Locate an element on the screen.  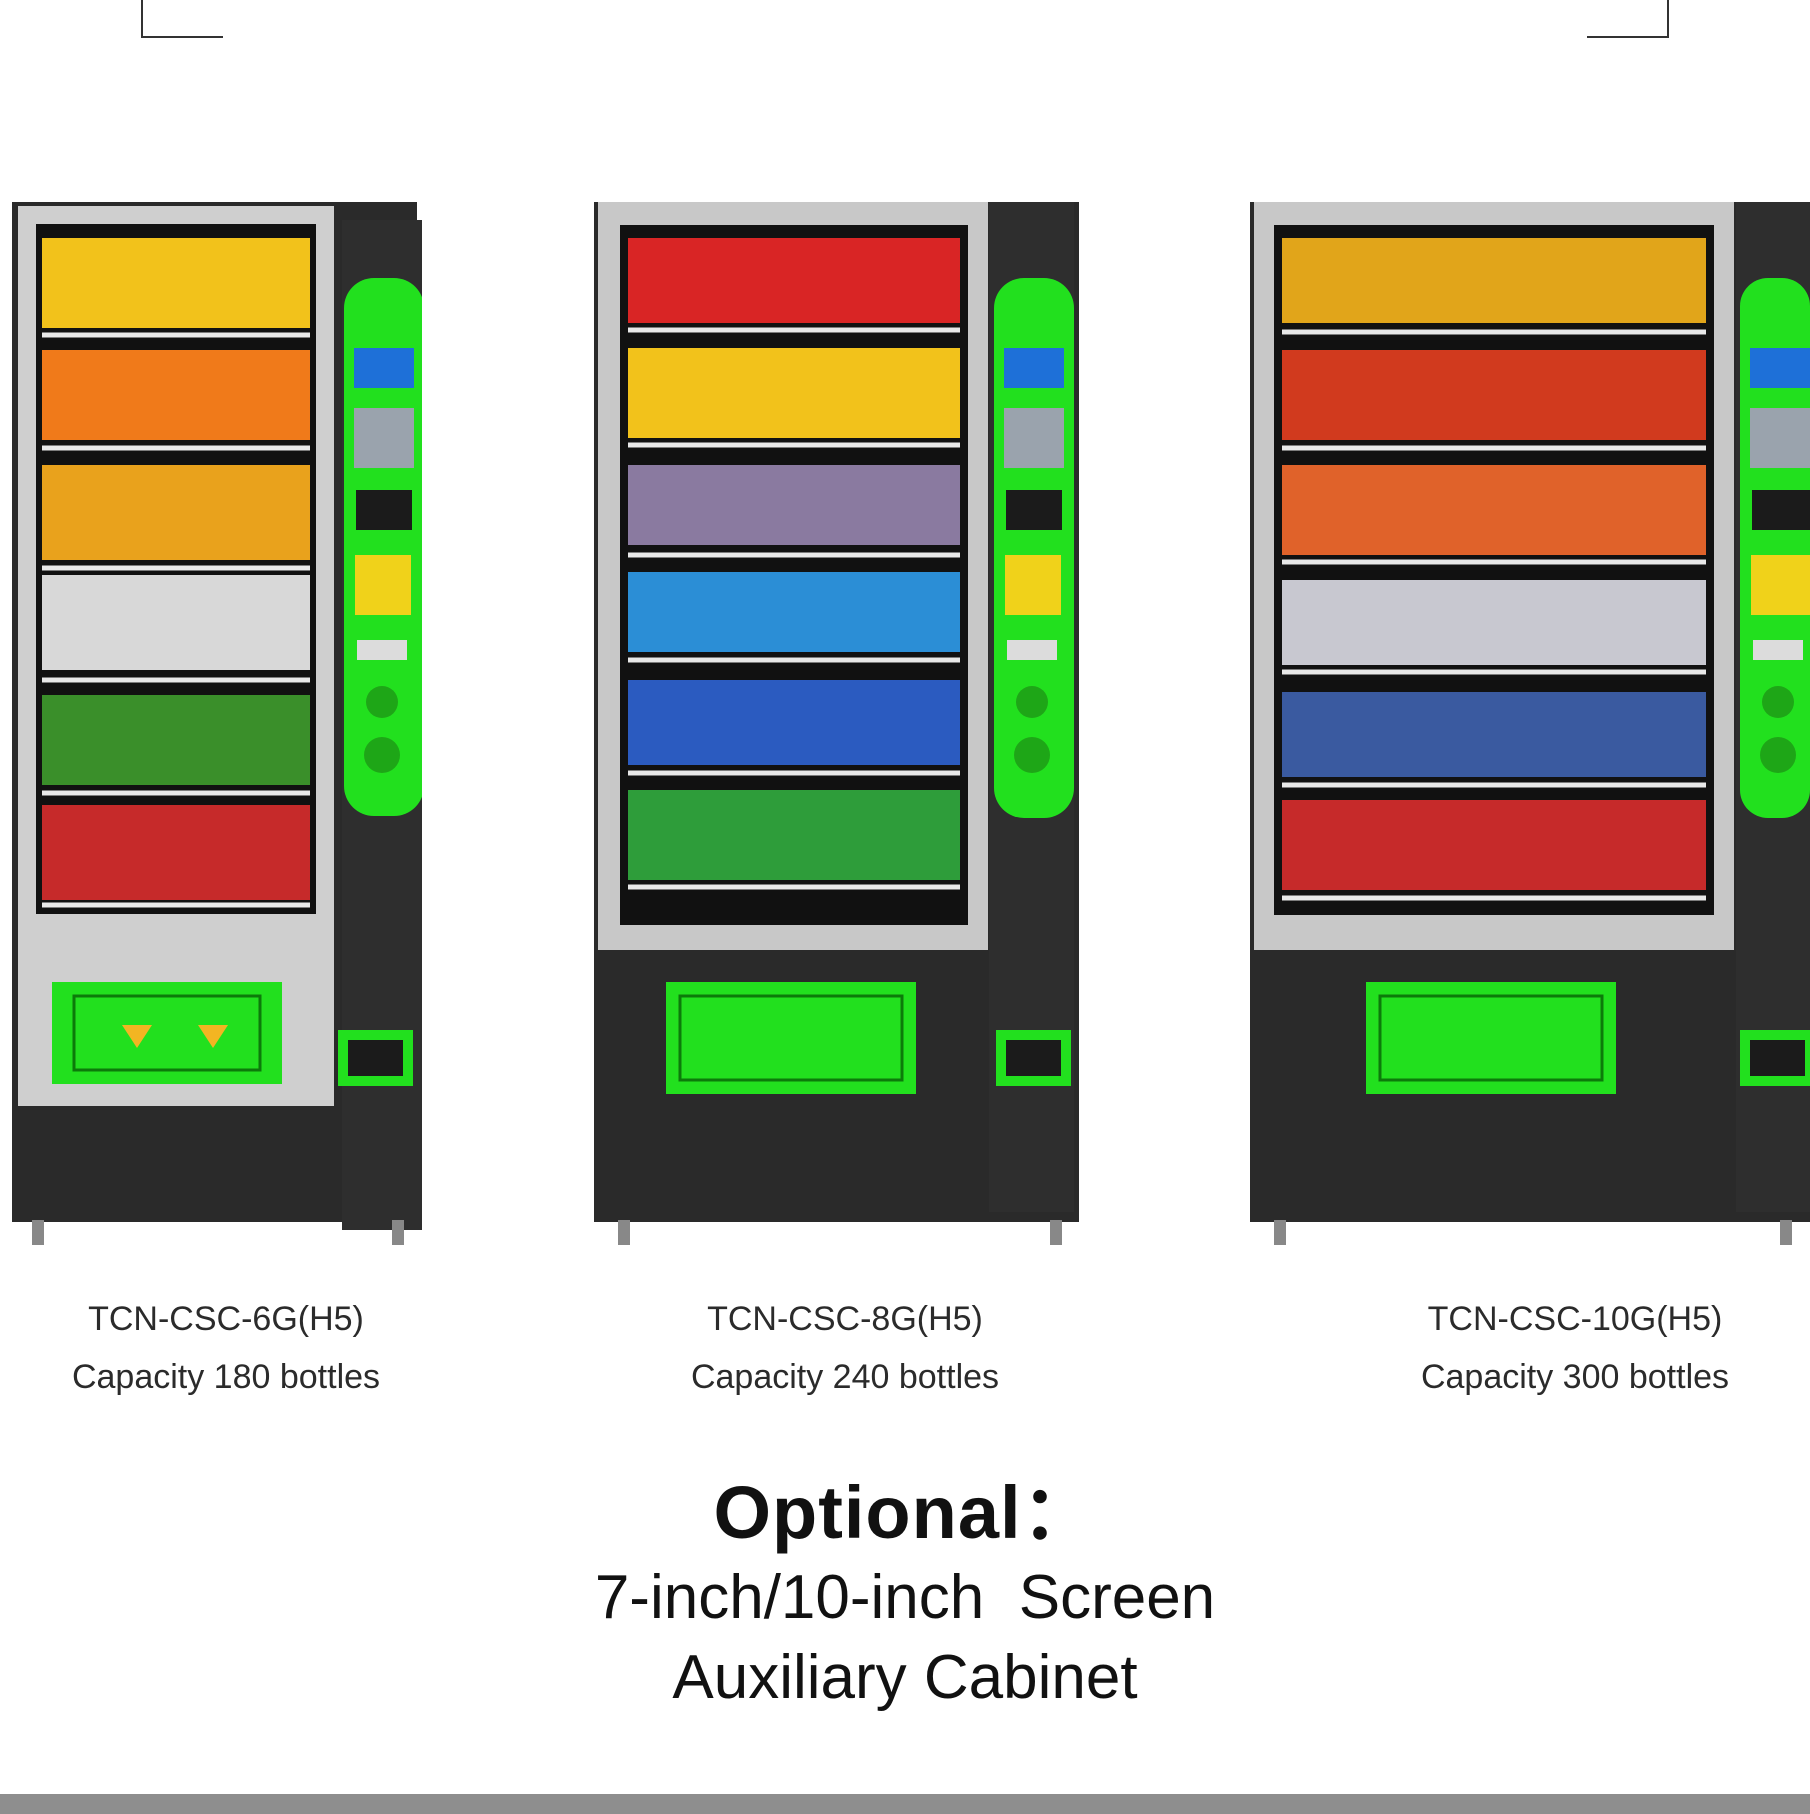
vending-machine-illustration is located at coordinates (217, 723).